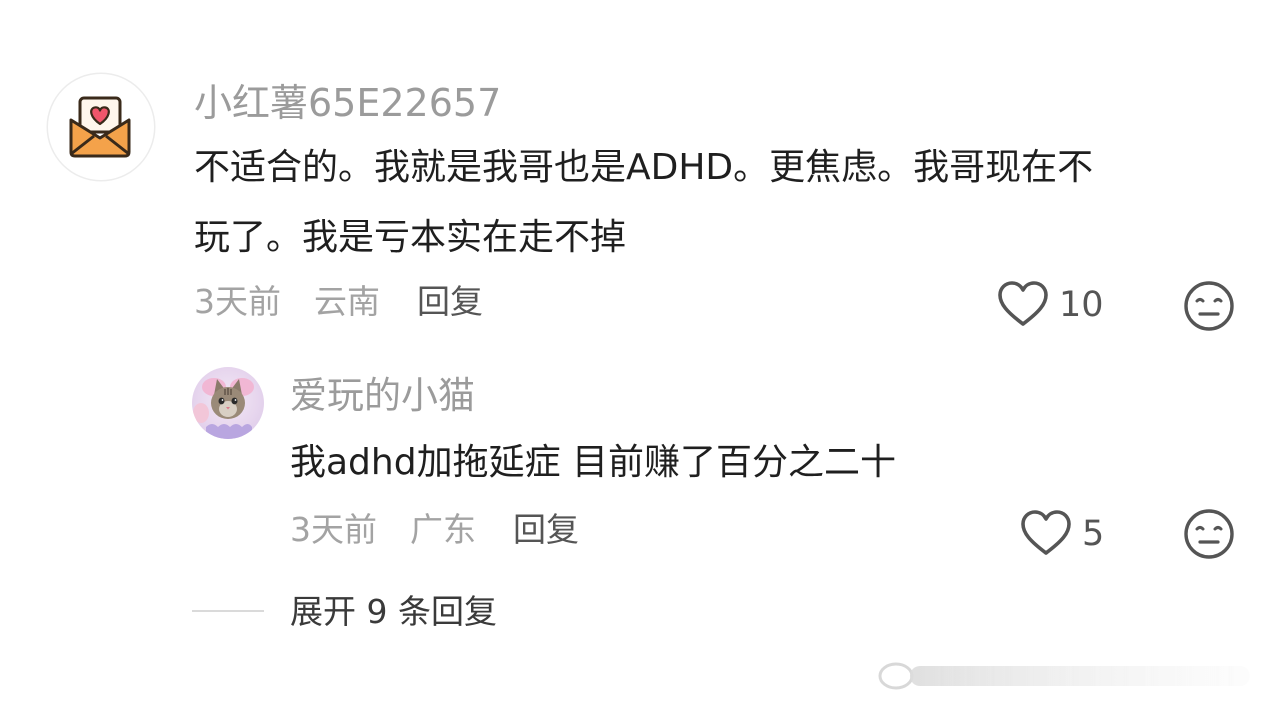 The width and height of the screenshot is (1284, 711). I want to click on reply-like-count: 5, so click(1093, 534).